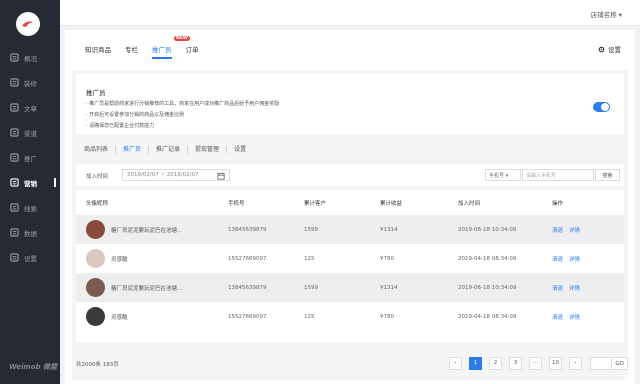  I want to click on subtab-promotion-records: 推广记录, so click(169, 149).